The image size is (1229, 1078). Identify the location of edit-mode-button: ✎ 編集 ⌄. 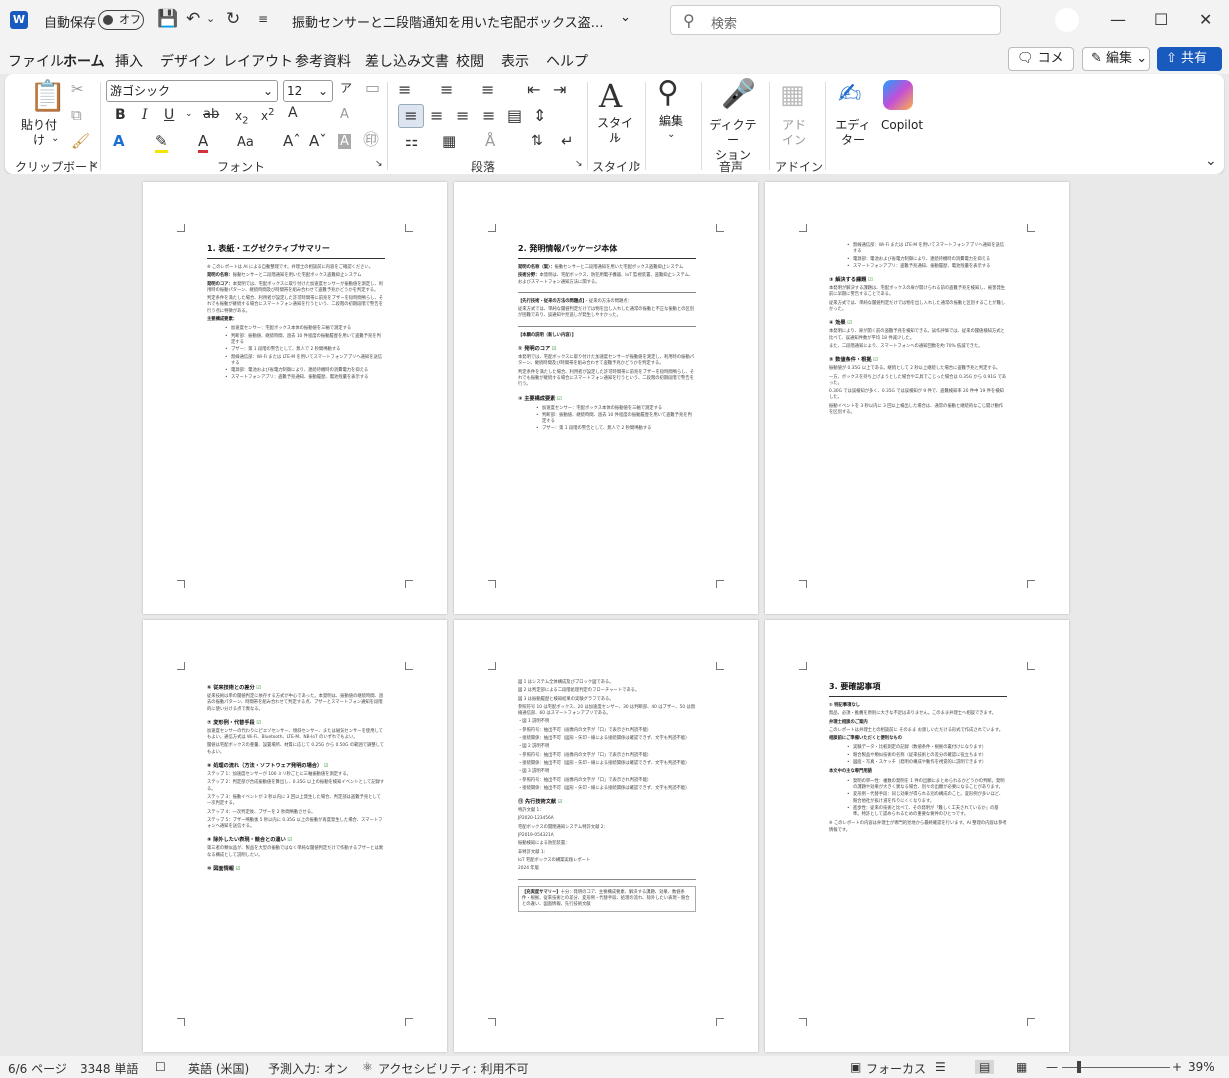
(1116, 59).